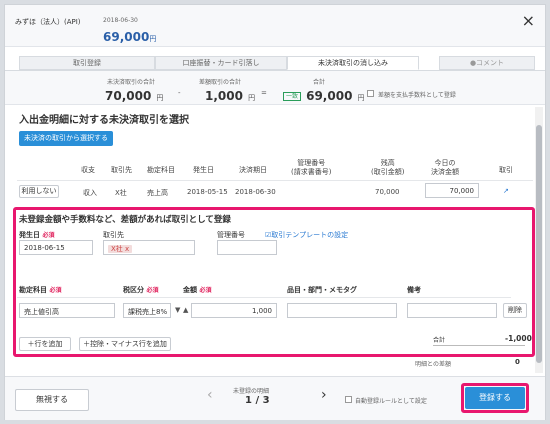 The height and width of the screenshot is (424, 550). I want to click on header-date: 2018-06-30, so click(120, 20).